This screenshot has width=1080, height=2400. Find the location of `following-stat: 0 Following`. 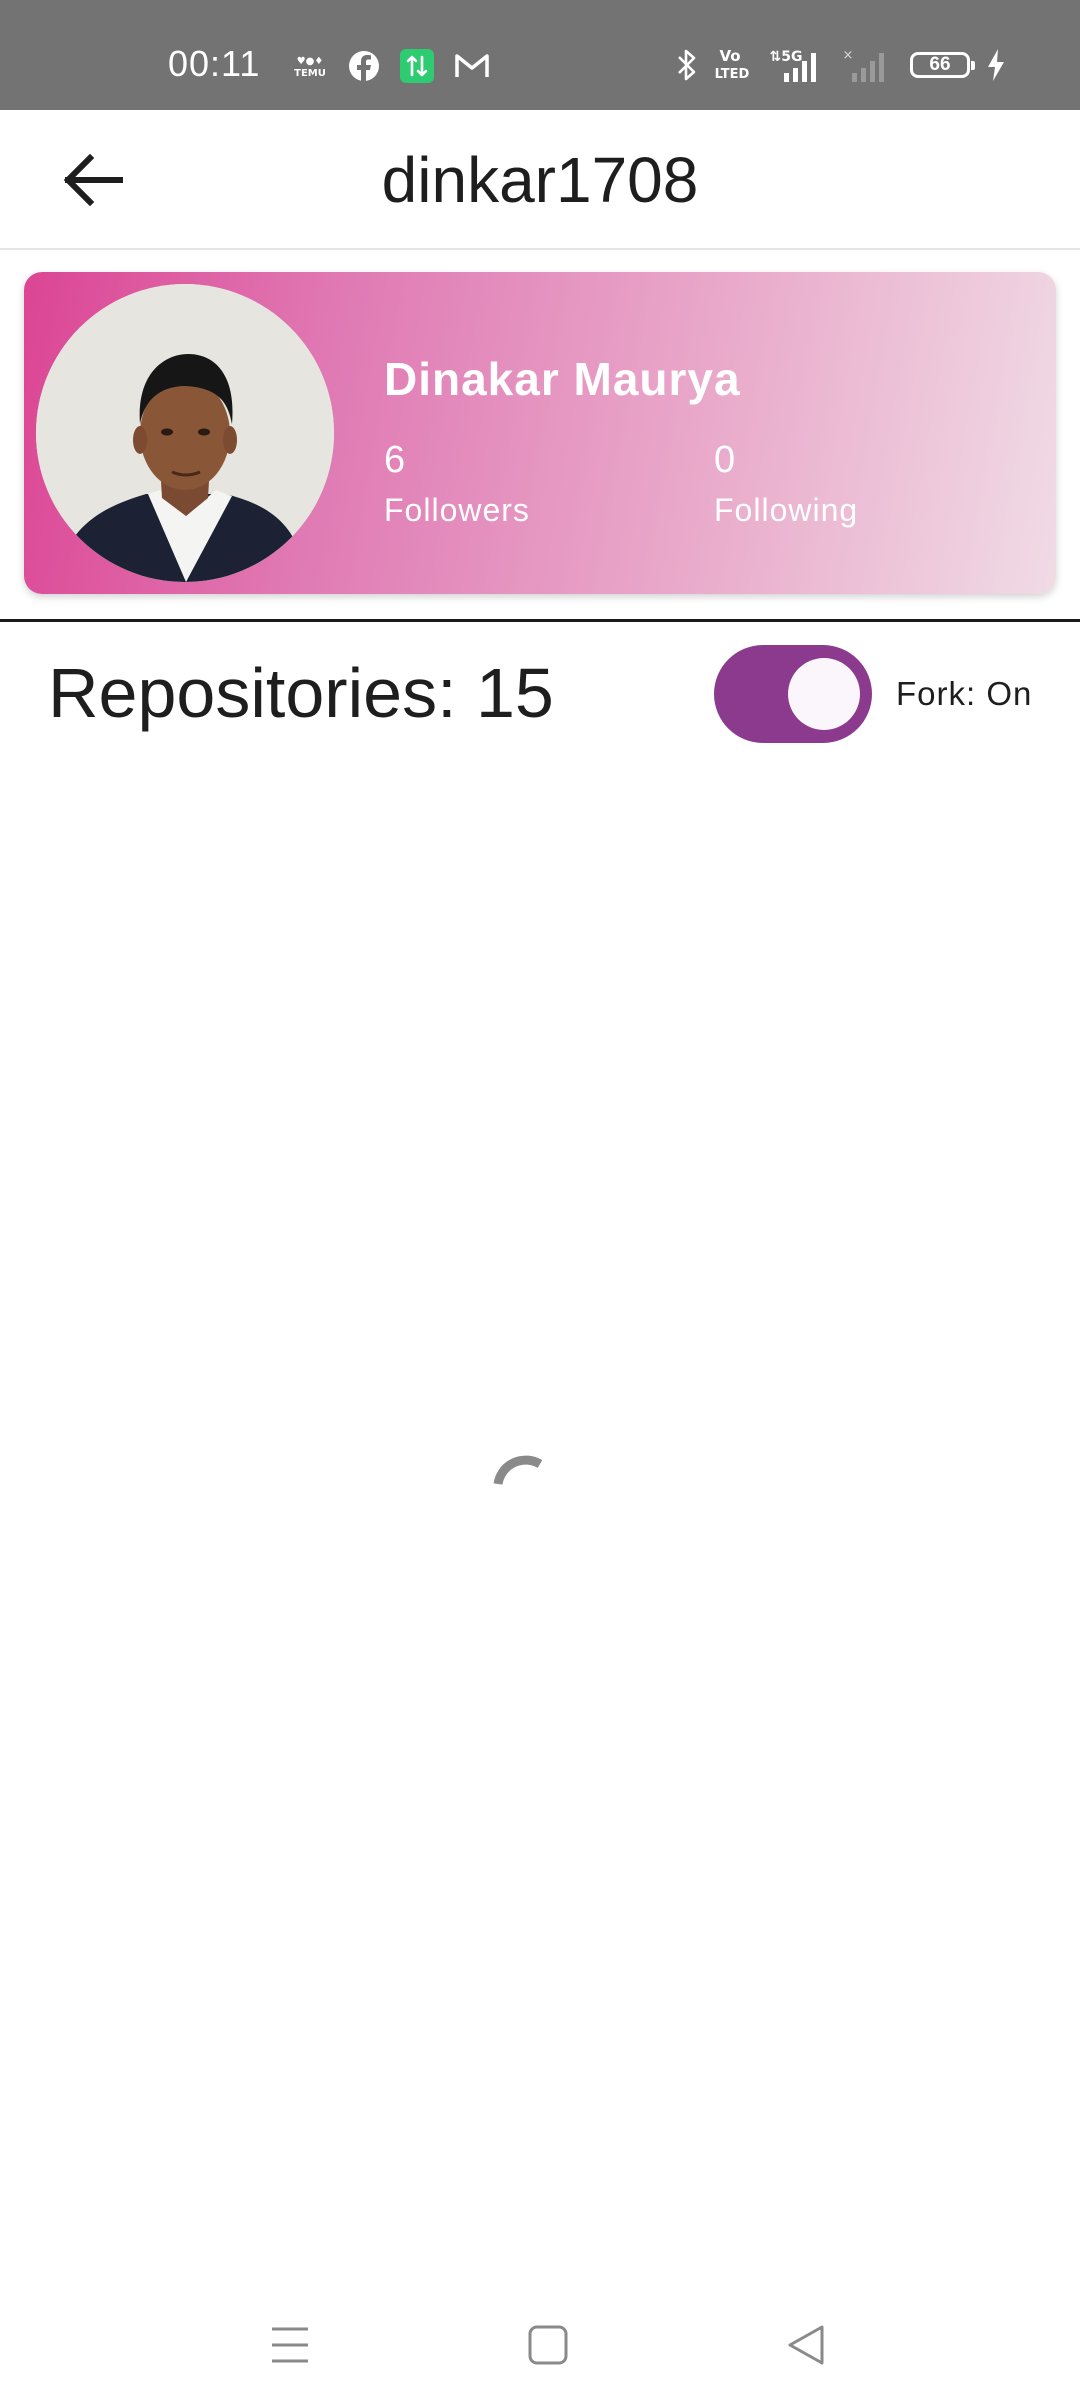

following-stat: 0 Following is located at coordinates (786, 484).